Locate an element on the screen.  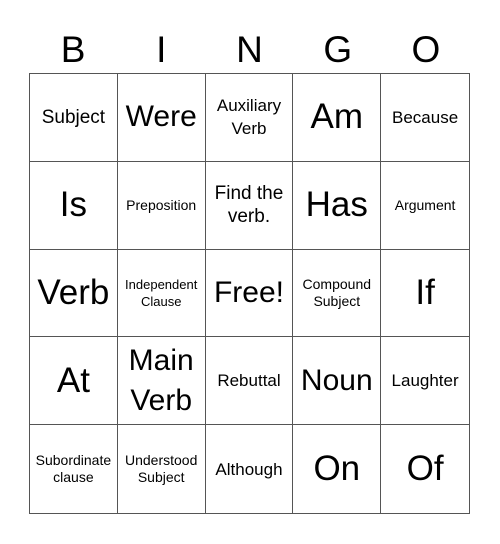
header-letter-i: I is located at coordinates (161, 49).